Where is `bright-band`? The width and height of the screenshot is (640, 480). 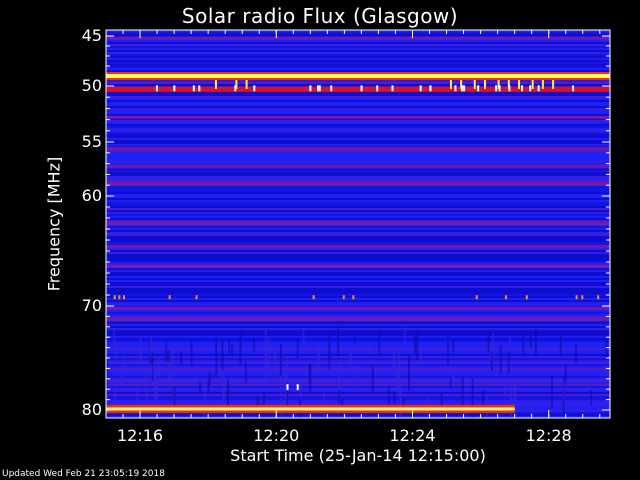
bright-band is located at coordinates (358, 89).